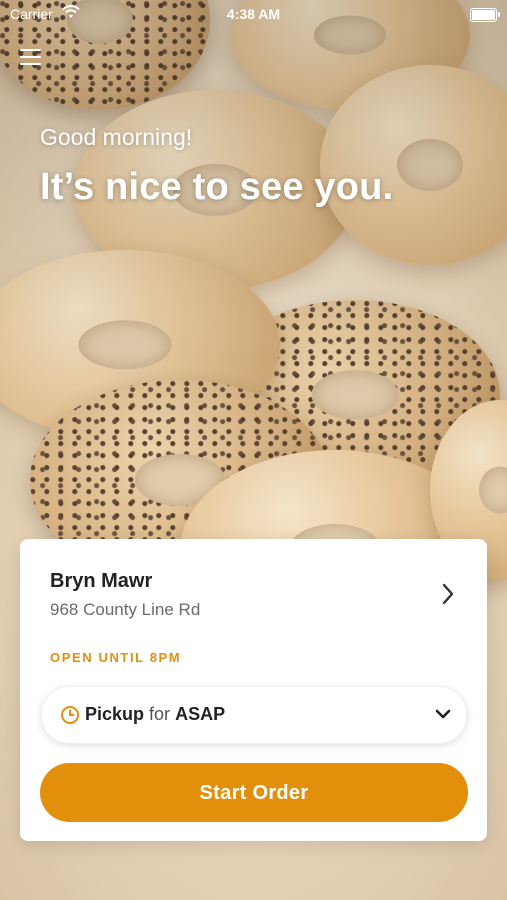 The width and height of the screenshot is (507, 900). Describe the element at coordinates (200, 714) in the screenshot. I see `order-time: ASAP` at that location.